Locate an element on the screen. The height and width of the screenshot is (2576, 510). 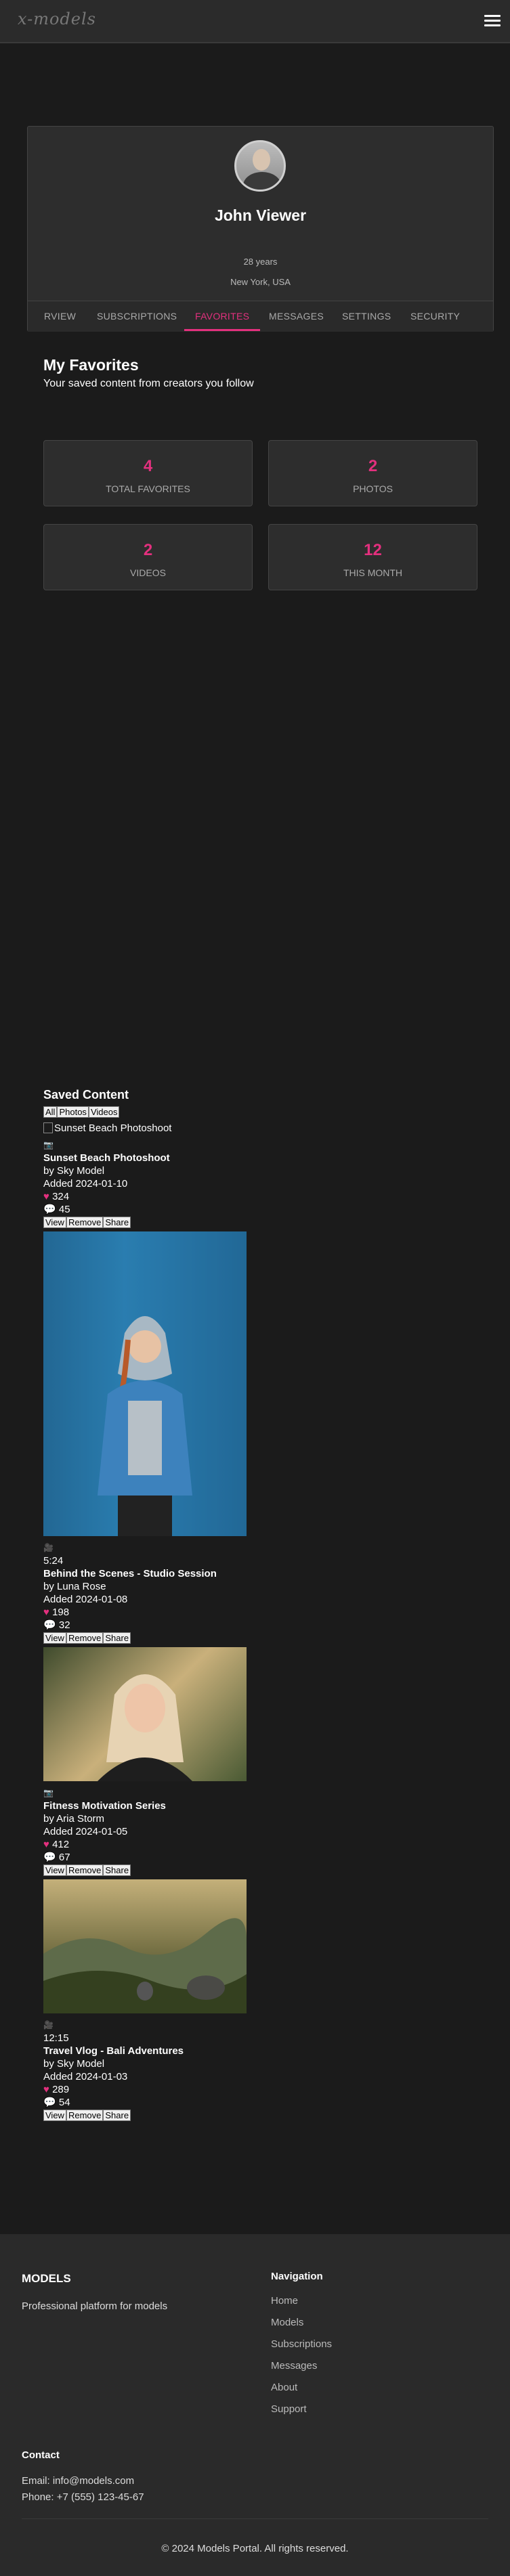
footer-link-home: Home is located at coordinates (284, 2301).